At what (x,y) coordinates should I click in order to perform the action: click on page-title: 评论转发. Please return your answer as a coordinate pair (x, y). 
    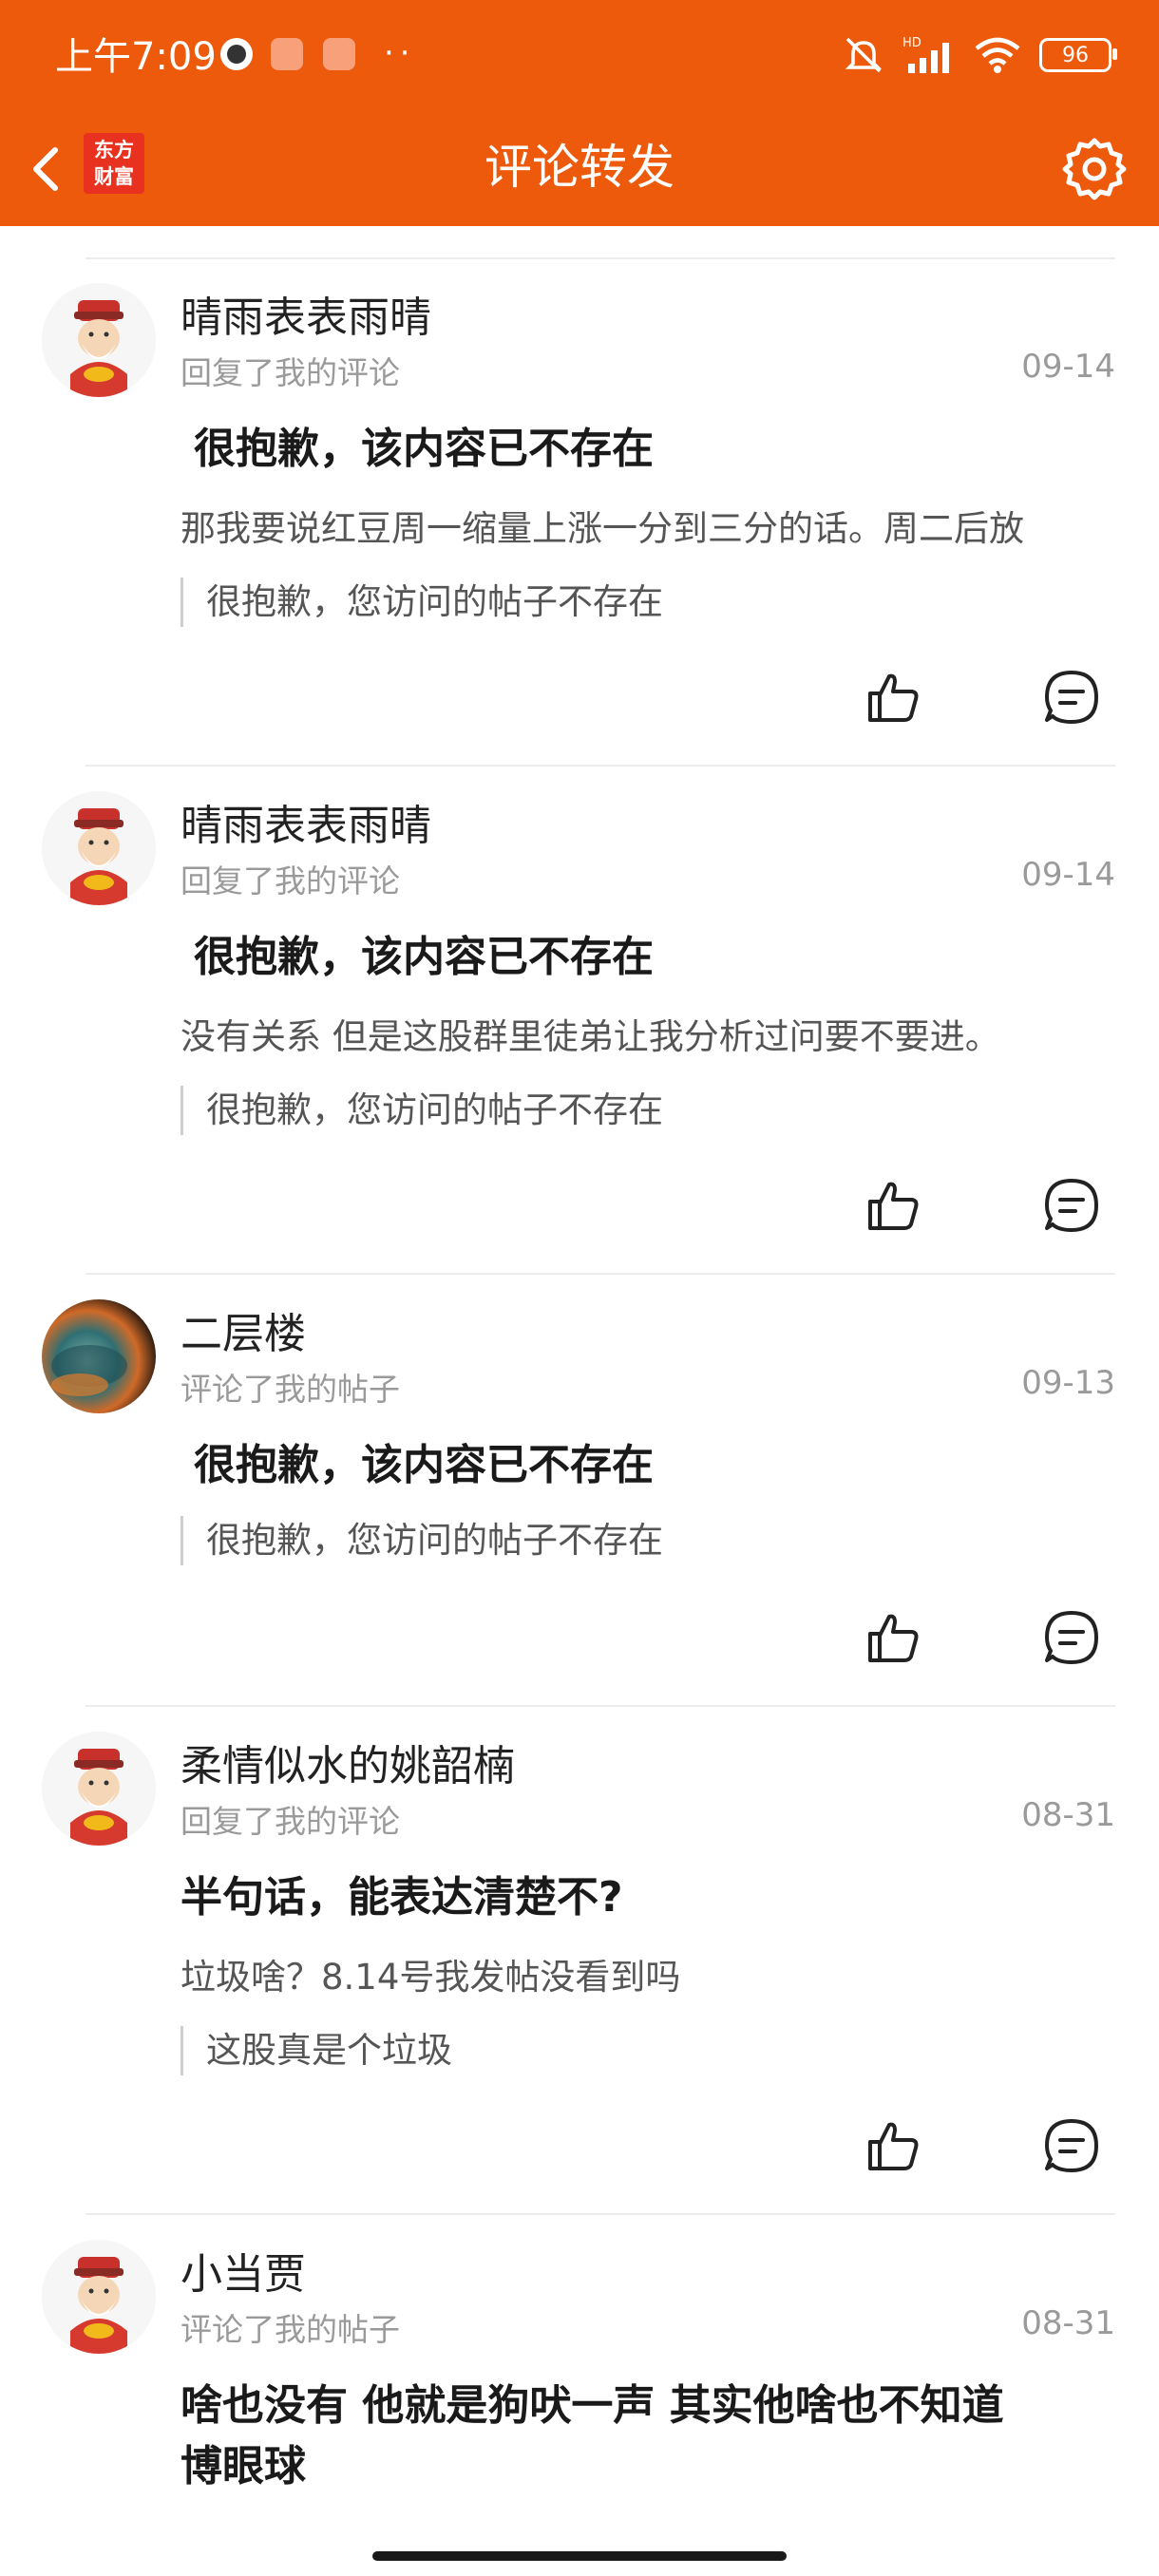
    Looking at the image, I should click on (579, 167).